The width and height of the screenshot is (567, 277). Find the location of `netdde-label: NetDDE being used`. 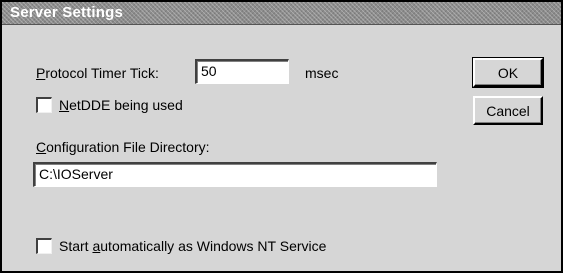

netdde-label: NetDDE being used is located at coordinates (121, 105).